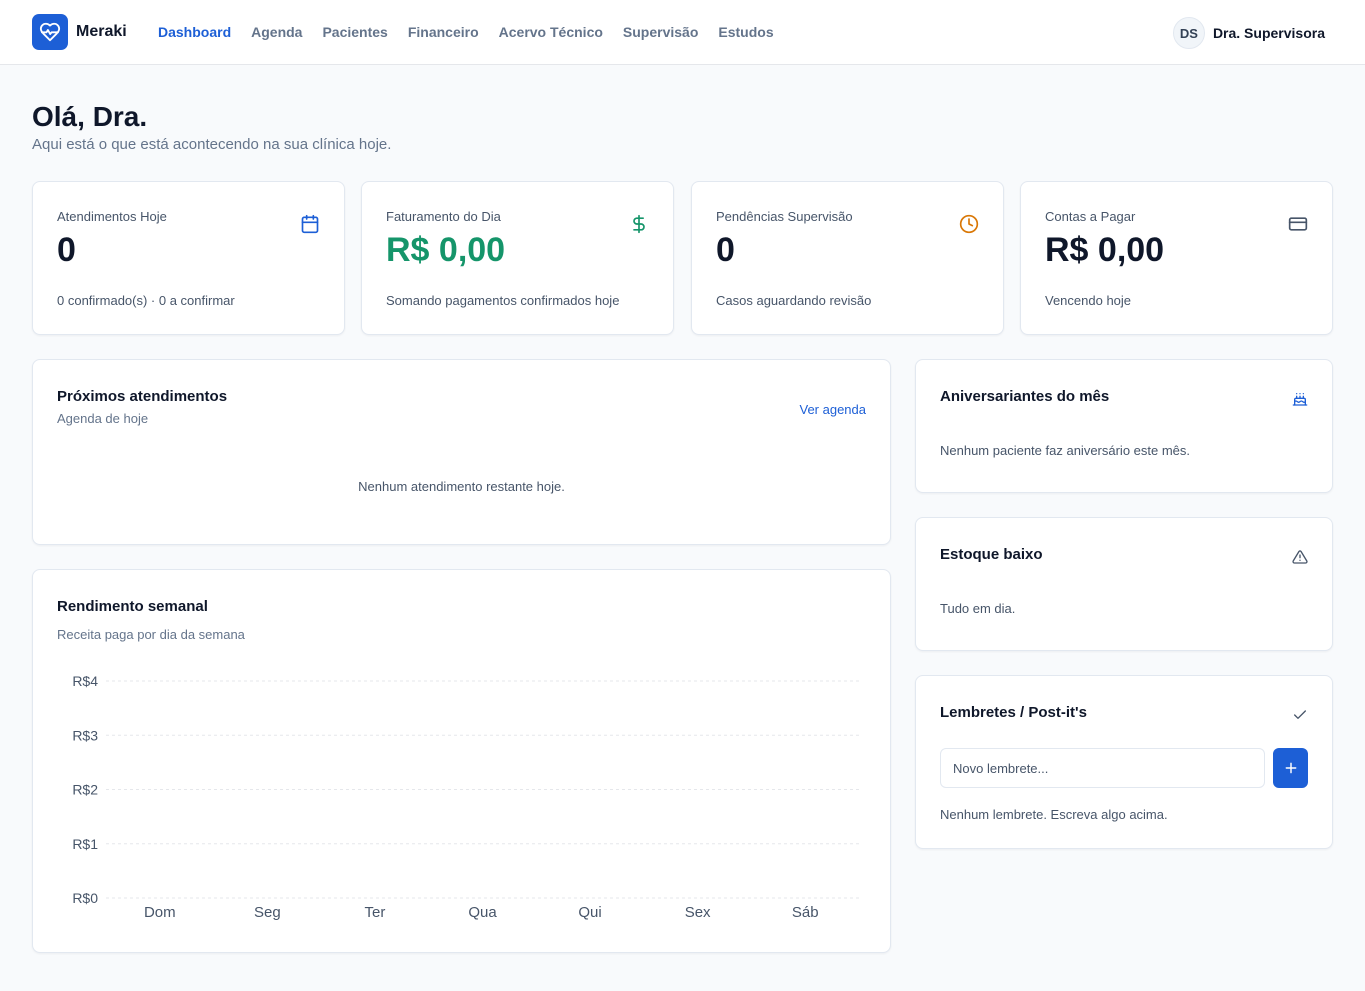 This screenshot has width=1365, height=991. I want to click on user-menu: DS Dra. Supervisora, so click(1248, 33).